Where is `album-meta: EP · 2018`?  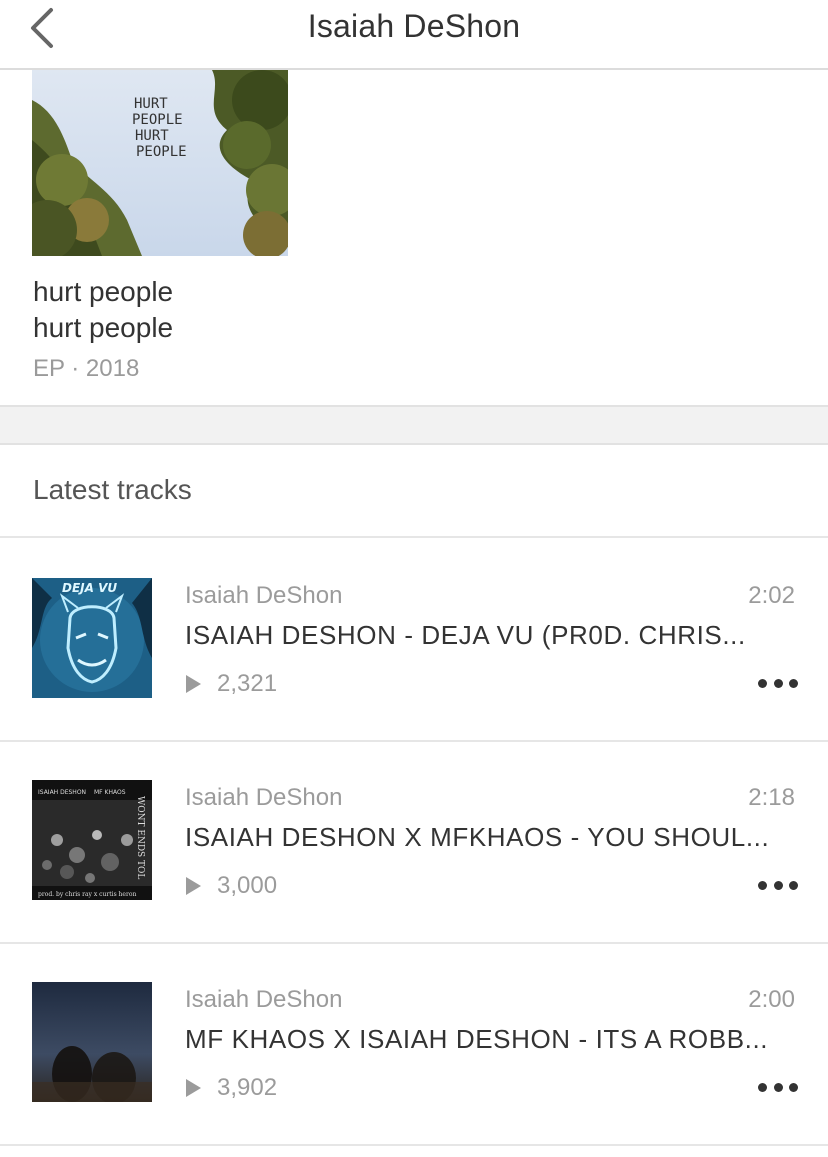
album-meta: EP · 2018 is located at coordinates (86, 368).